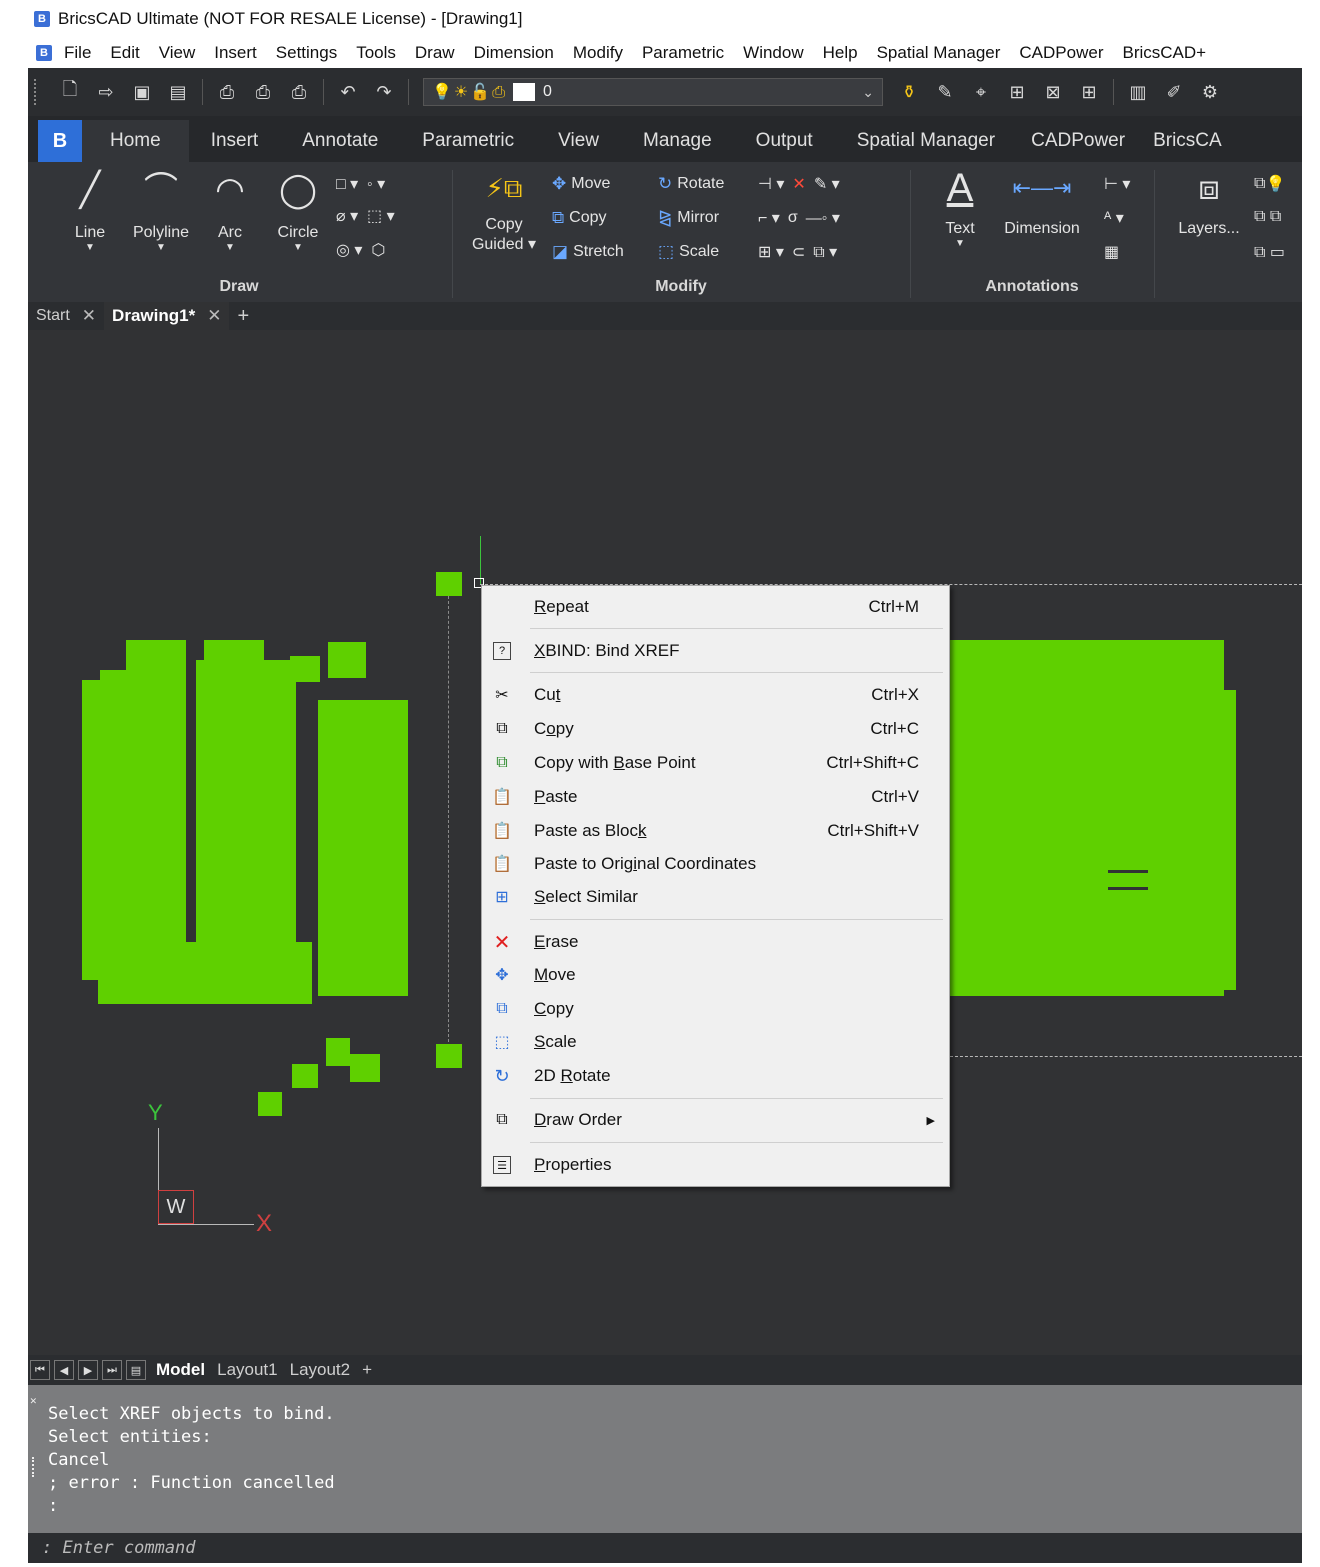 Image resolution: width=1320 pixels, height=1567 pixels. What do you see at coordinates (177, 53) in the screenshot?
I see `menu-view: View` at bounding box center [177, 53].